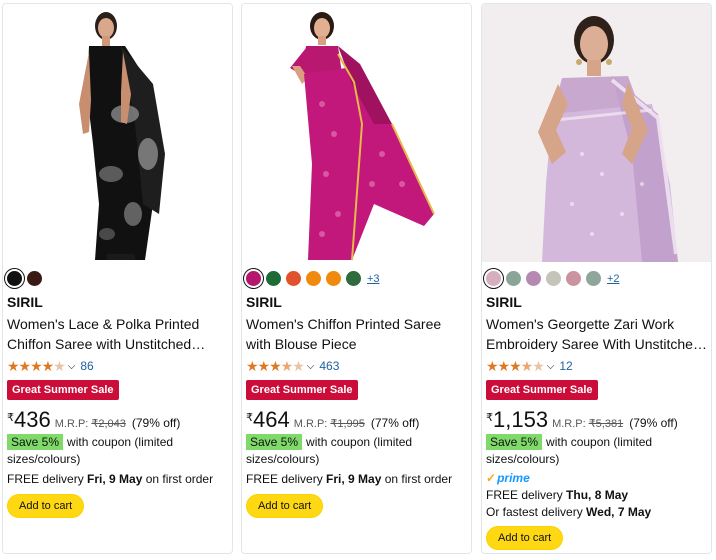 The height and width of the screenshot is (560, 716). What do you see at coordinates (521, 419) in the screenshot?
I see `price: 1,153` at bounding box center [521, 419].